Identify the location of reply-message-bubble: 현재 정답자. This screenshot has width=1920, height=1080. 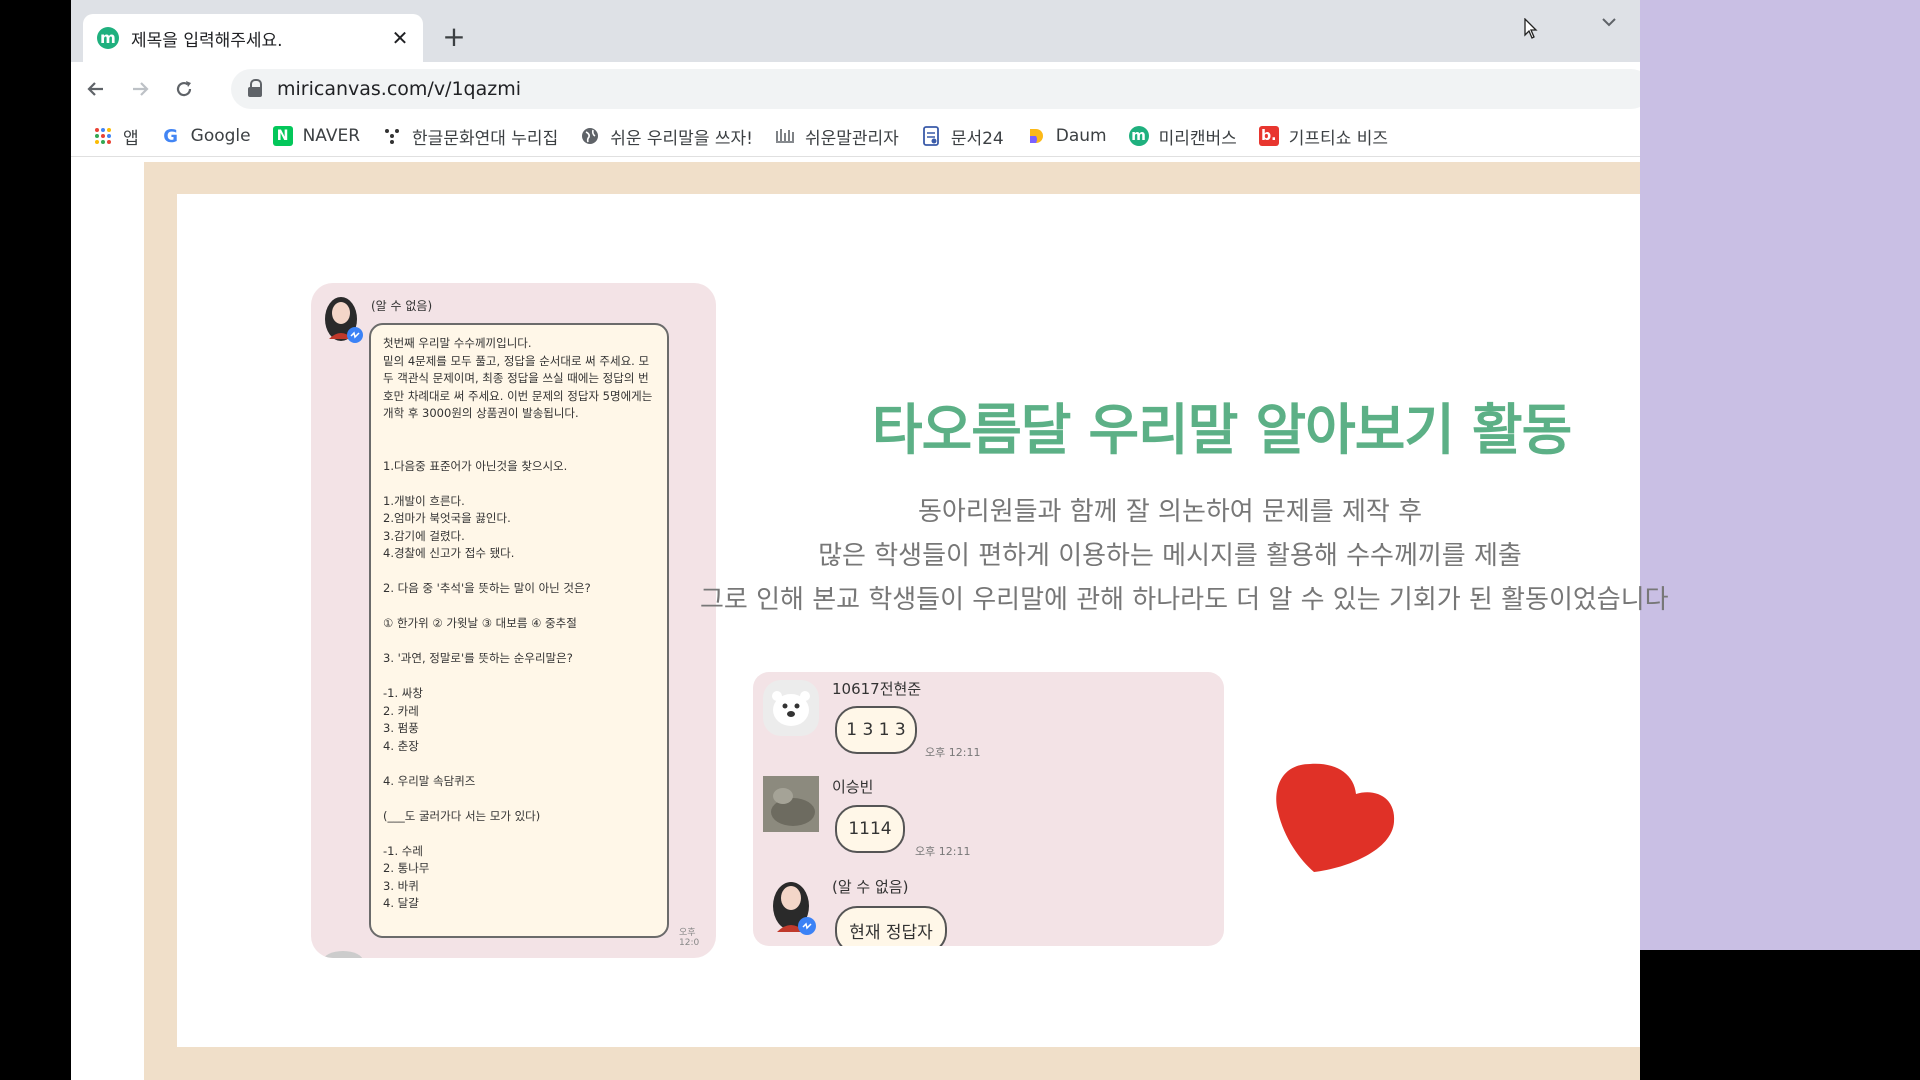
(891, 926).